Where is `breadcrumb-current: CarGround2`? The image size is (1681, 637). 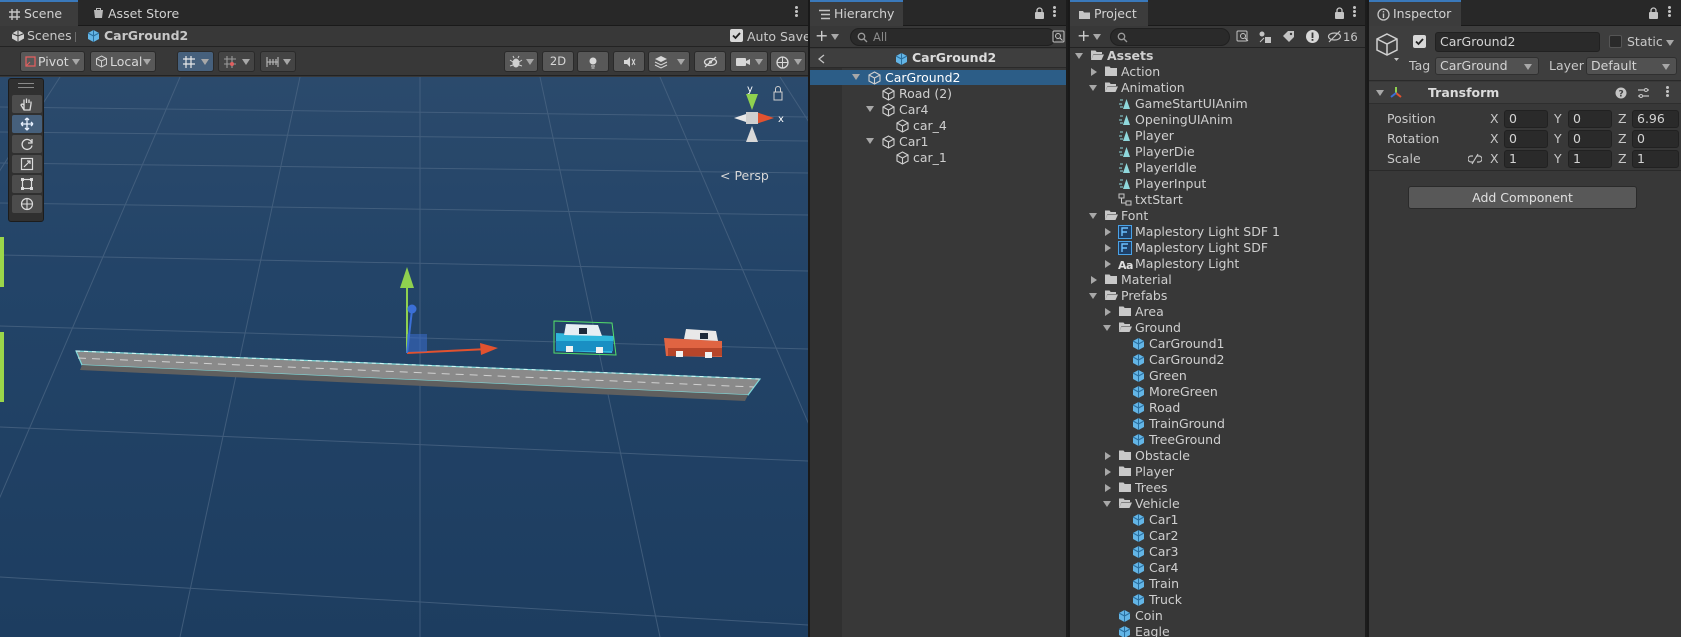 breadcrumb-current: CarGround2 is located at coordinates (146, 36).